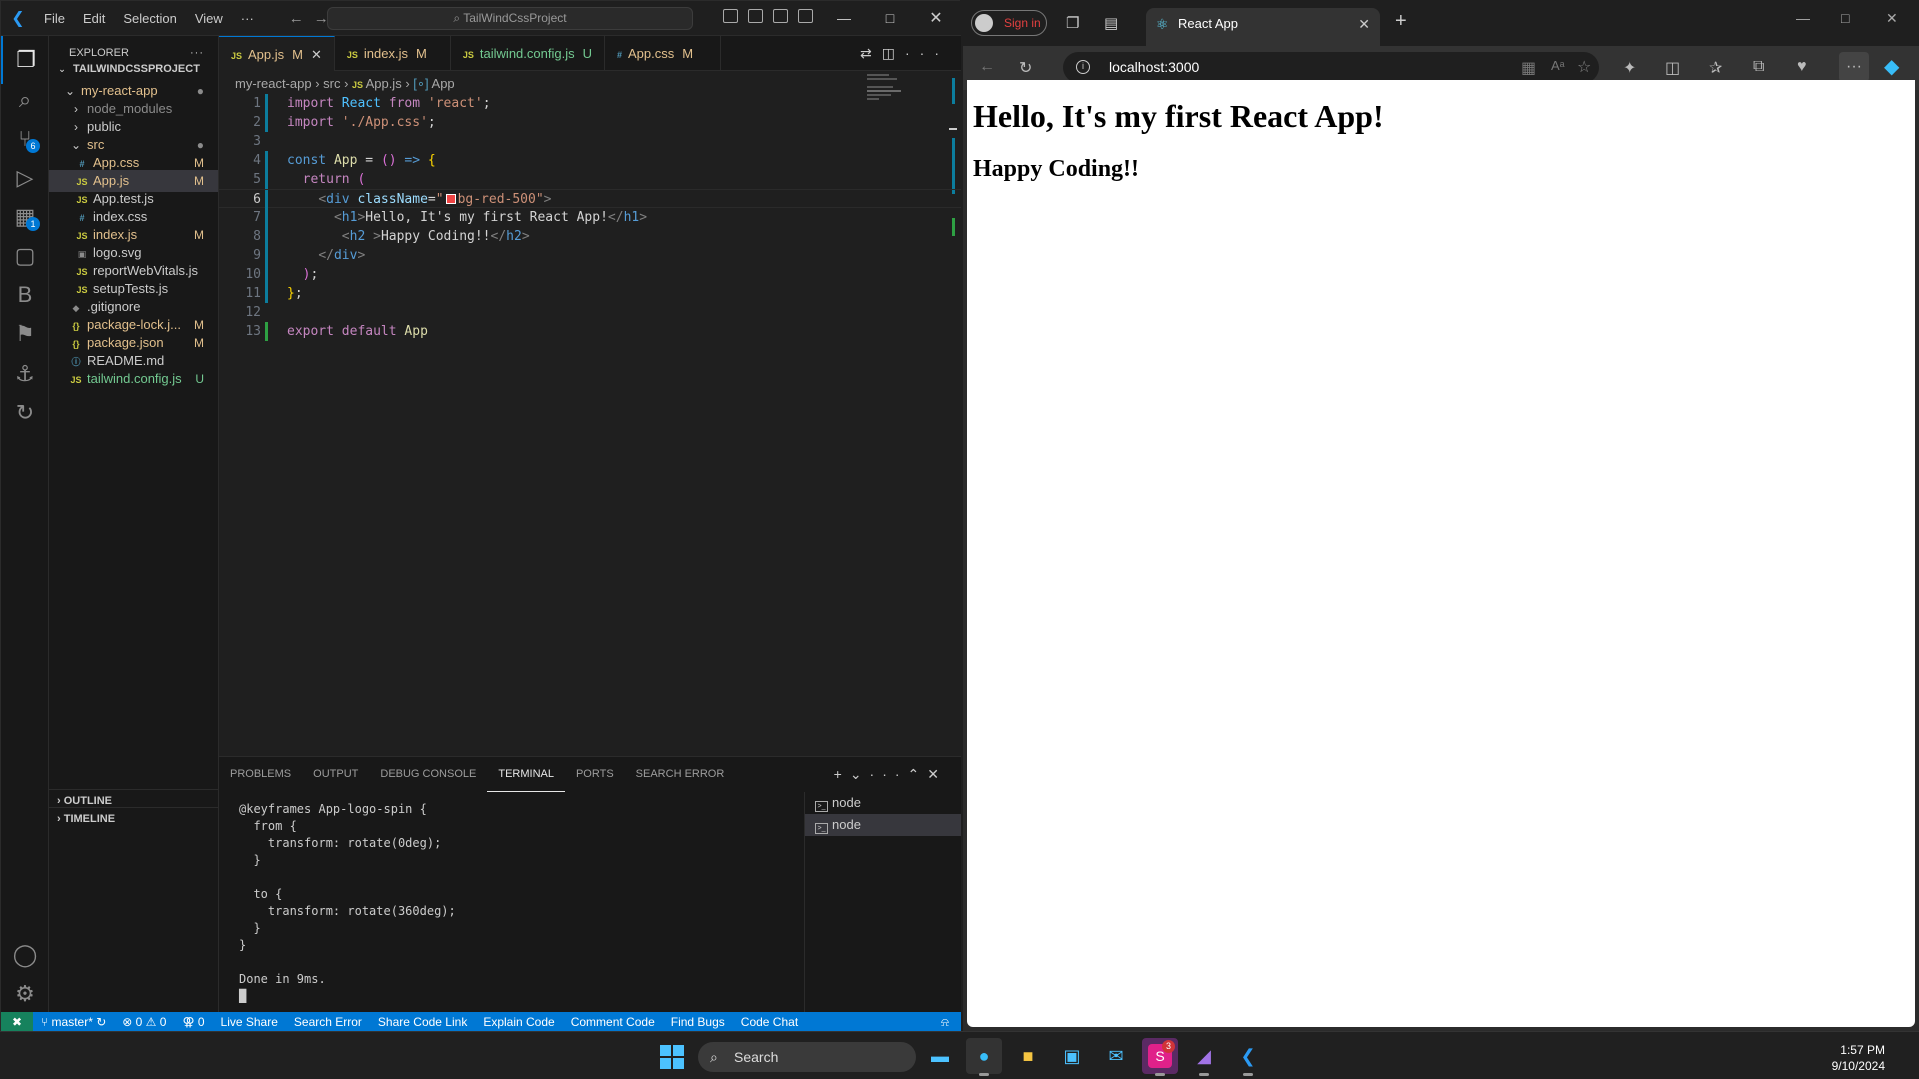 The height and width of the screenshot is (1079, 1919). I want to click on workspaces-icon: ❐, so click(1072, 23).